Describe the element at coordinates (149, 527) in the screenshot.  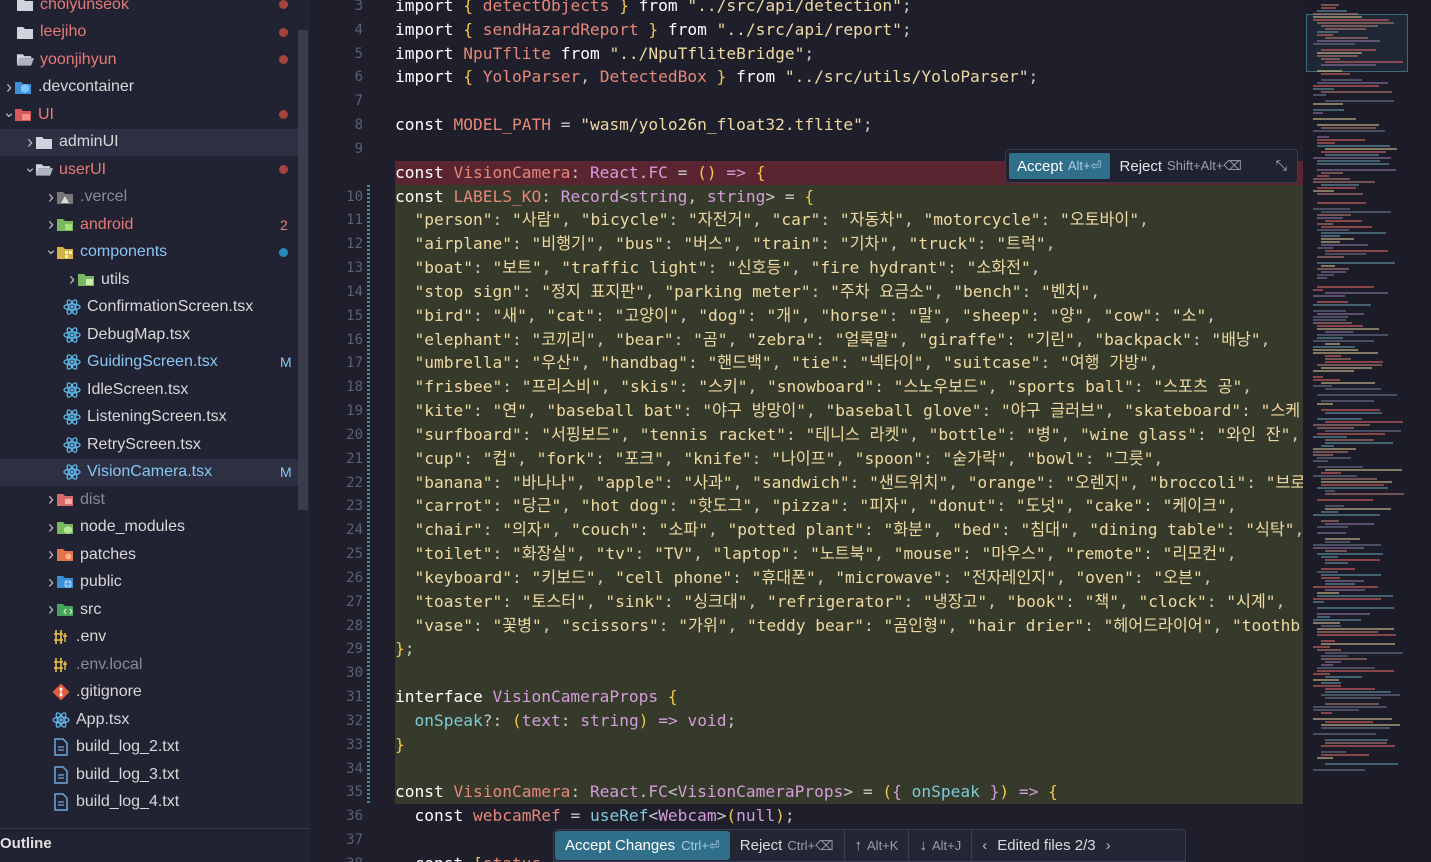
I see `tree-item: › node_modules` at that location.